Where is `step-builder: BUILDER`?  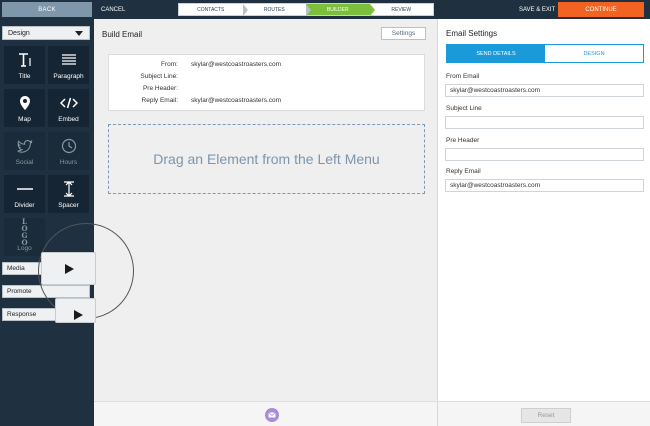 step-builder: BUILDER is located at coordinates (340, 10).